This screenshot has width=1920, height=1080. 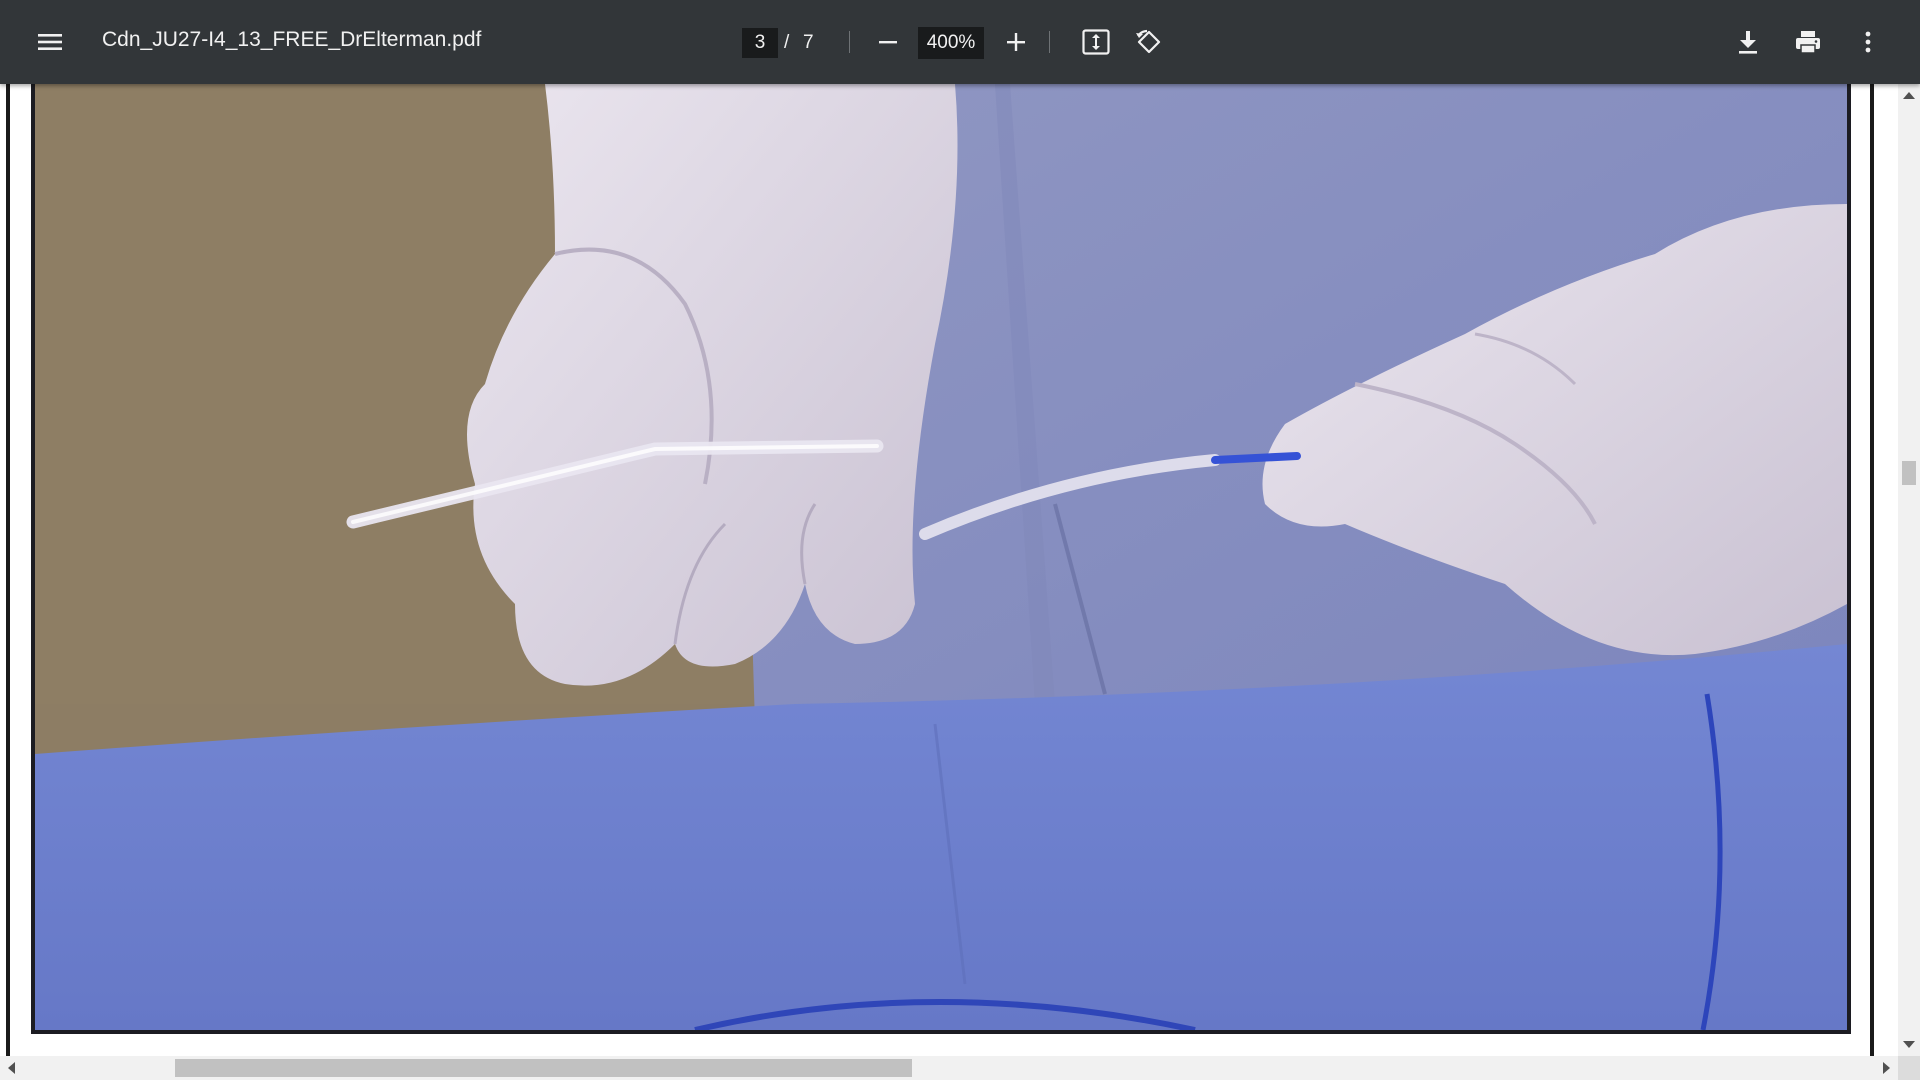 I want to click on vertical-scrollbar, so click(x=1909, y=570).